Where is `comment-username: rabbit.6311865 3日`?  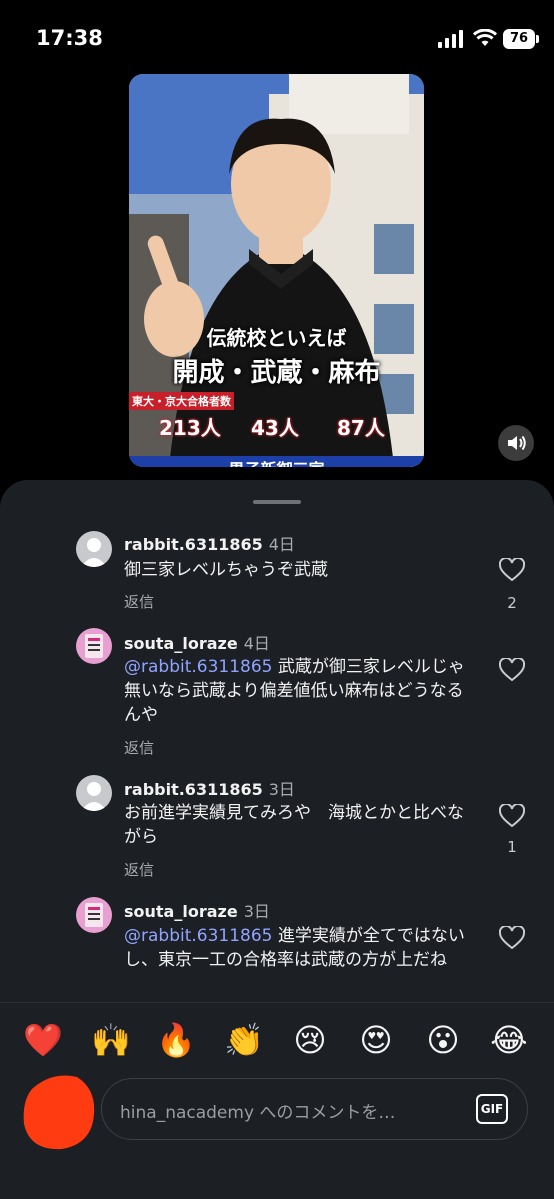 comment-username: rabbit.6311865 3日 is located at coordinates (209, 788).